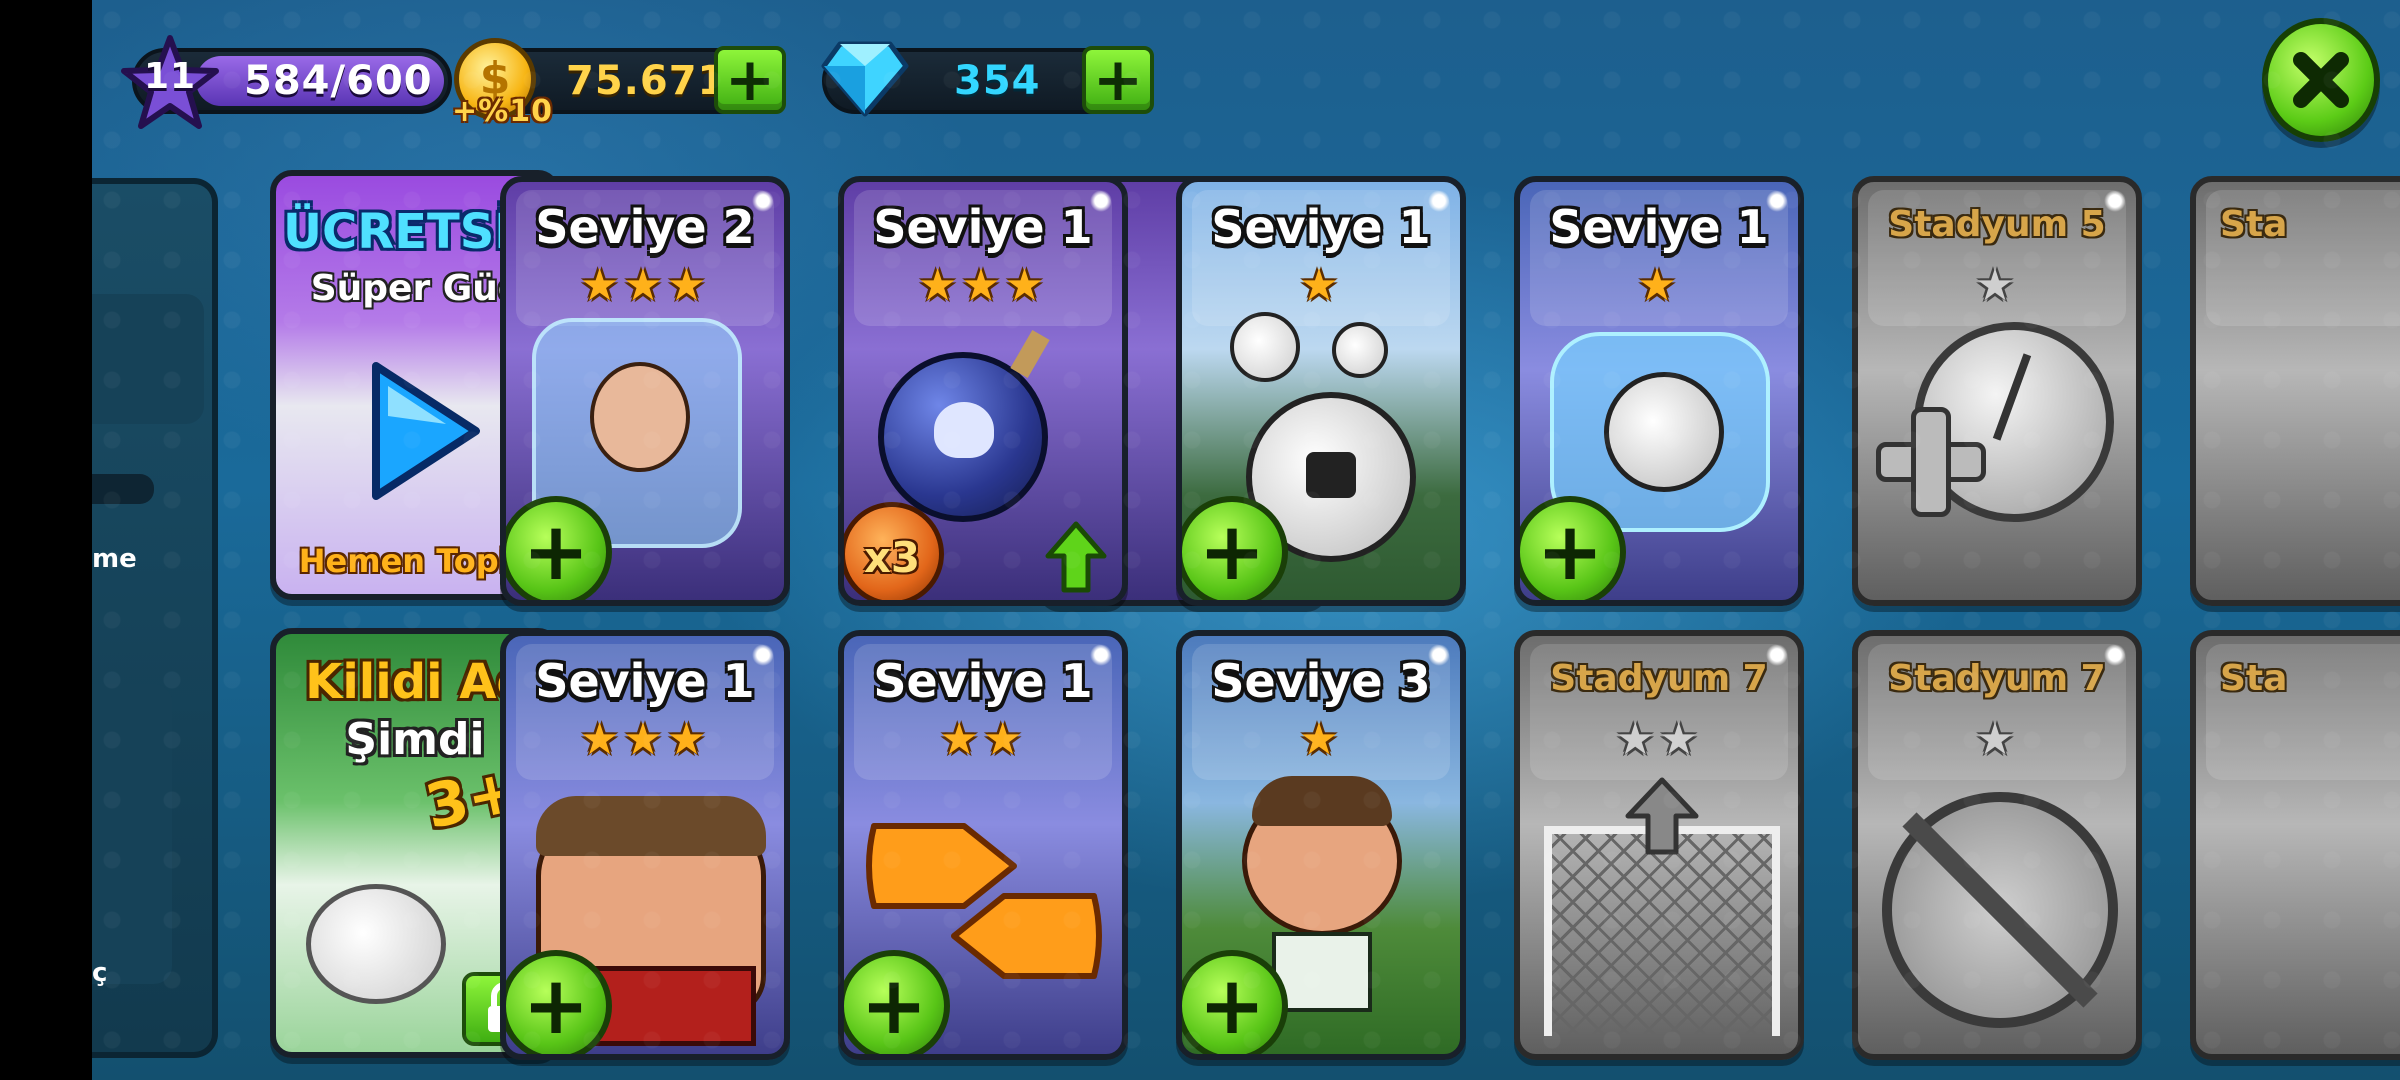 The image size is (2400, 1080). Describe the element at coordinates (1321, 845) in the screenshot. I see `card-player-small: Seviye 3 ★ +` at that location.